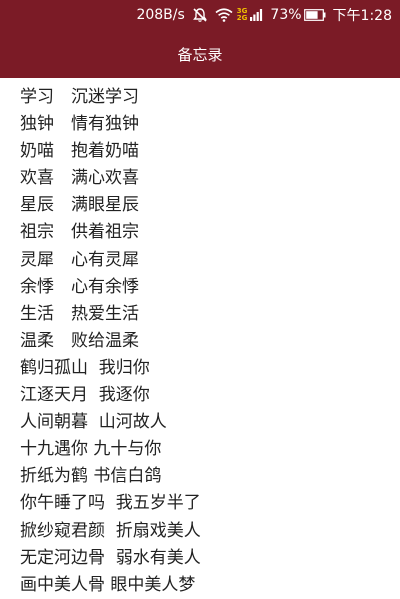  What do you see at coordinates (314, 15) in the screenshot?
I see `battery-icon` at bounding box center [314, 15].